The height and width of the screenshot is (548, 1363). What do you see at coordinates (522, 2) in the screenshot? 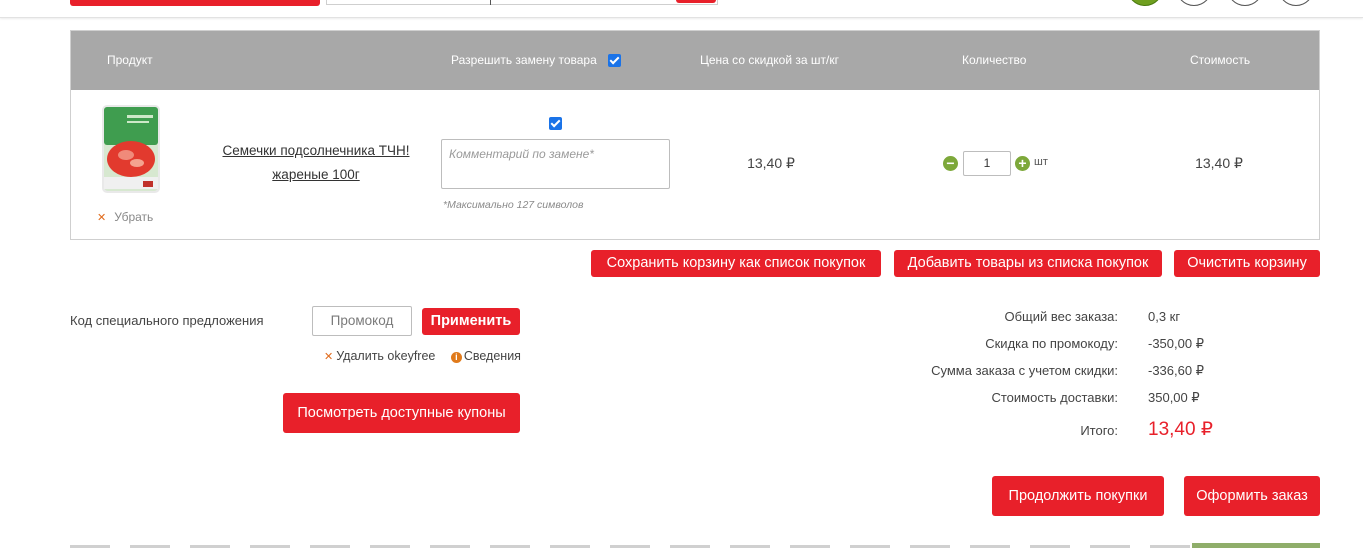
I see `search-field` at bounding box center [522, 2].